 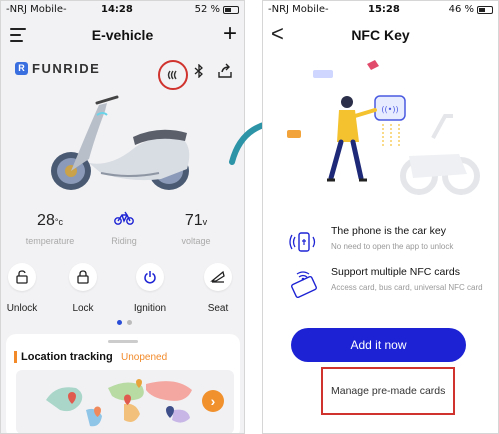 What do you see at coordinates (123, 341) in the screenshot?
I see `drag-handle` at bounding box center [123, 341].